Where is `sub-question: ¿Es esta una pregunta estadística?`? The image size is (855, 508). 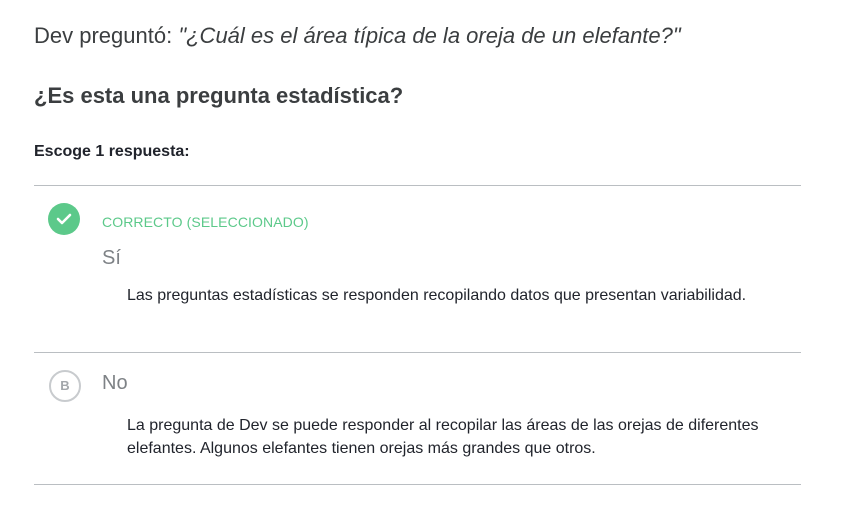
sub-question: ¿Es esta una pregunta estadística? is located at coordinates (219, 95).